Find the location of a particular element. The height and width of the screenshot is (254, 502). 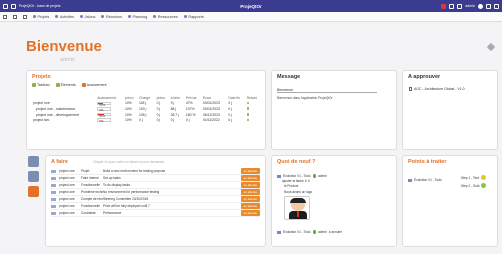

message-input: Bienvenue is located at coordinates (327, 90).